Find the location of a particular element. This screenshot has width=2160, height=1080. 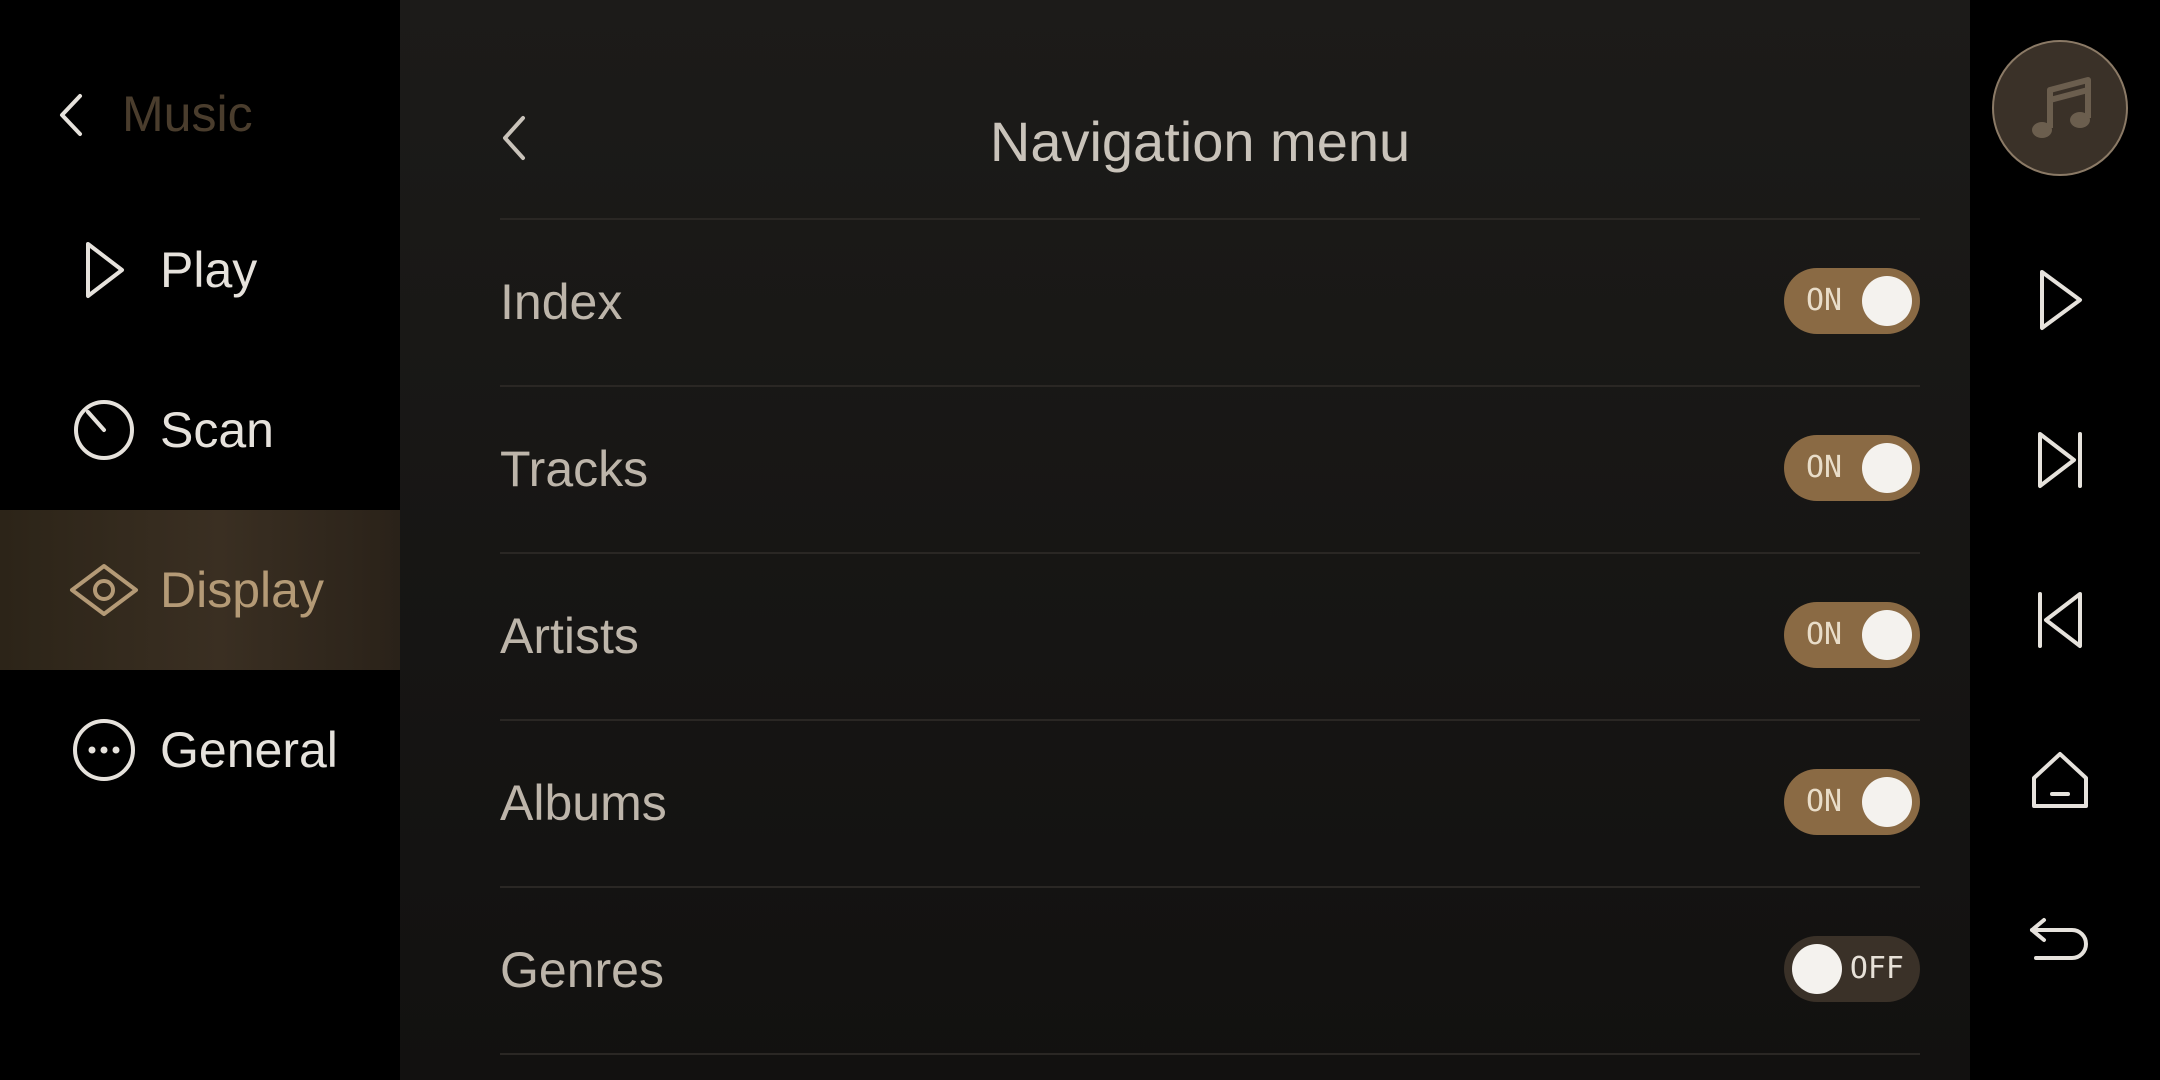

skip-previous-button is located at coordinates (2060, 620).